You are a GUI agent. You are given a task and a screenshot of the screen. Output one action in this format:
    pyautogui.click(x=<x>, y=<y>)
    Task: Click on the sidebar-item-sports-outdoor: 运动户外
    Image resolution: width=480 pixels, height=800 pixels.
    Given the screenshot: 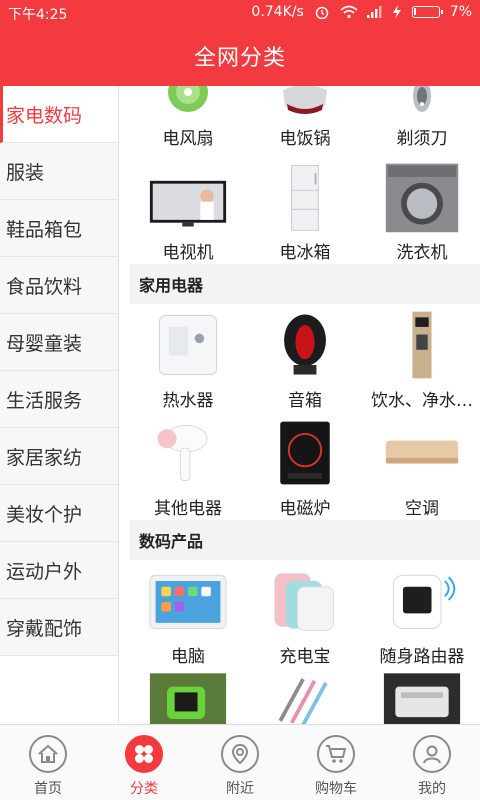 What is the action you would take?
    pyautogui.click(x=59, y=570)
    